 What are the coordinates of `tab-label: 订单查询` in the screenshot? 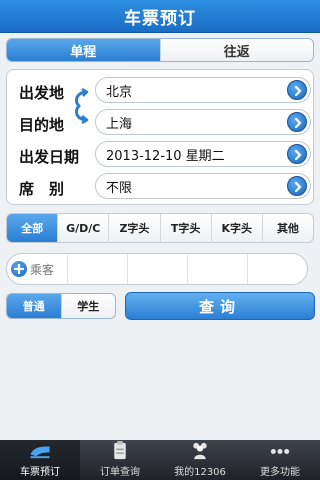 It's located at (120, 472).